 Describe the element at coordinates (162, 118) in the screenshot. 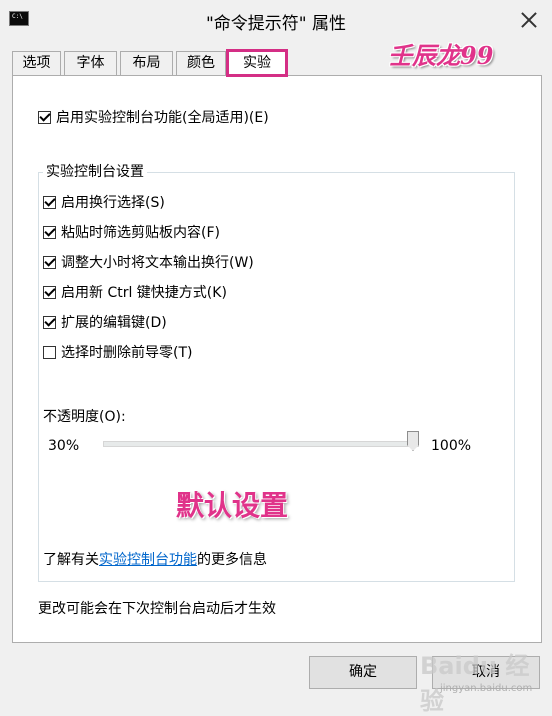

I see `enable-experimental-label: 启用实验控制台功能(全局适用)(E)` at that location.